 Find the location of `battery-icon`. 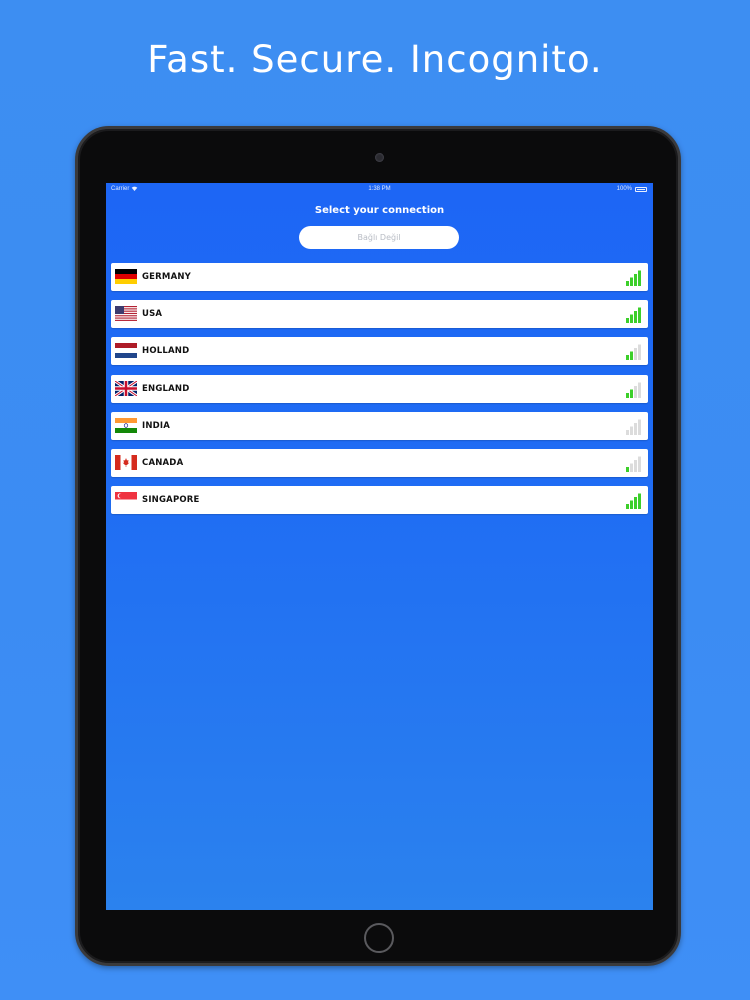

battery-icon is located at coordinates (641, 189).